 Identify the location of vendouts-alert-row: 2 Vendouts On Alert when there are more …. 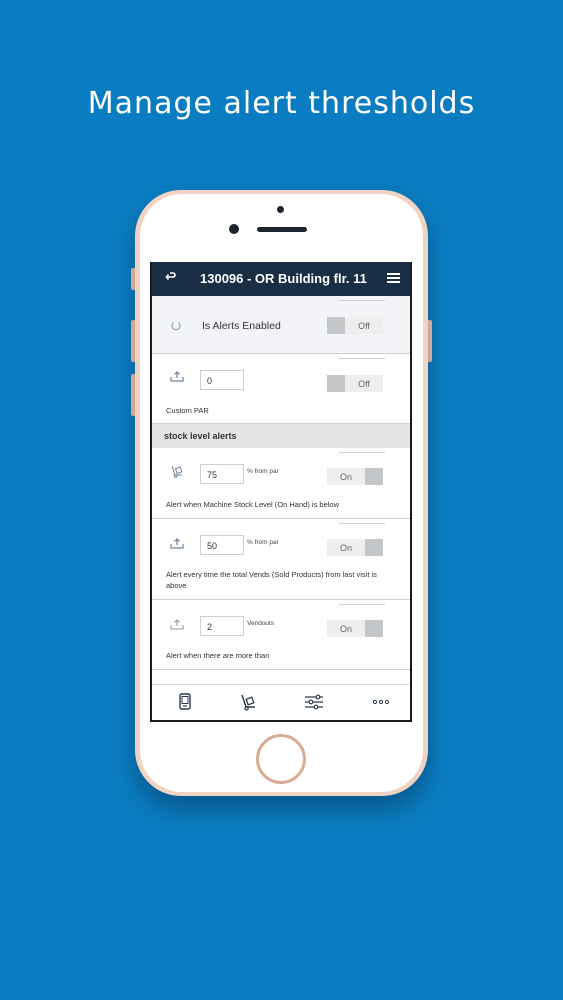
(281, 635).